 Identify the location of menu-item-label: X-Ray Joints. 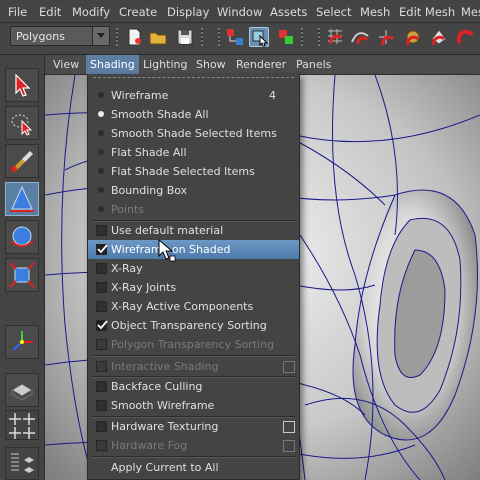
(144, 287).